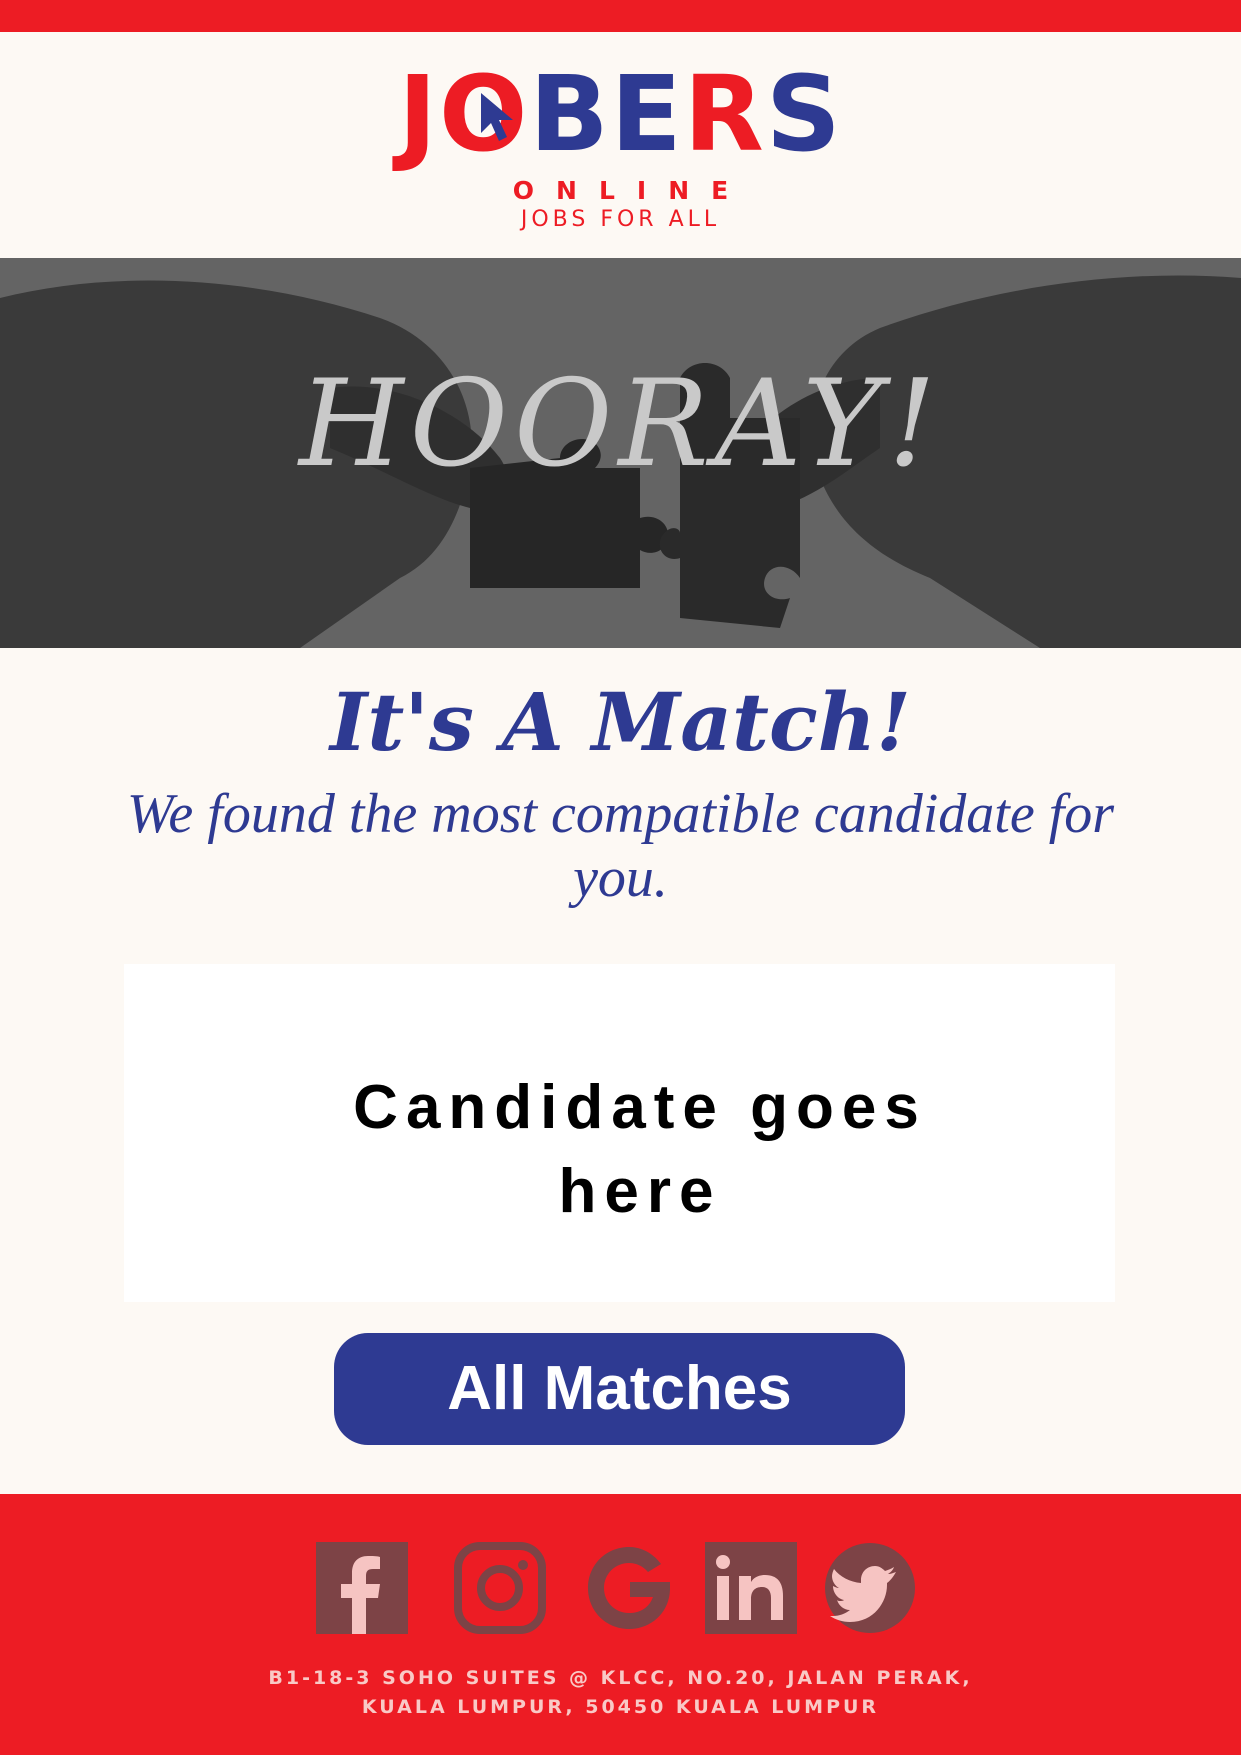  Describe the element at coordinates (362, 1588) in the screenshot. I see `facebook-icon` at that location.